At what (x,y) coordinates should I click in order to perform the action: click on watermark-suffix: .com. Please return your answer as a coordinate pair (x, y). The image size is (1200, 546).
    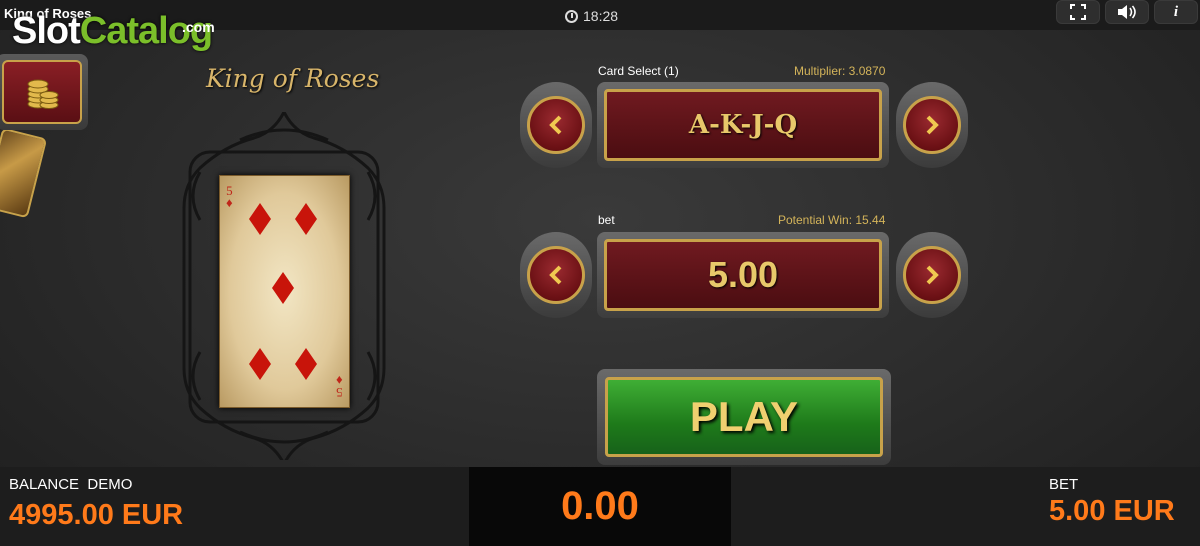
    Looking at the image, I should click on (198, 27).